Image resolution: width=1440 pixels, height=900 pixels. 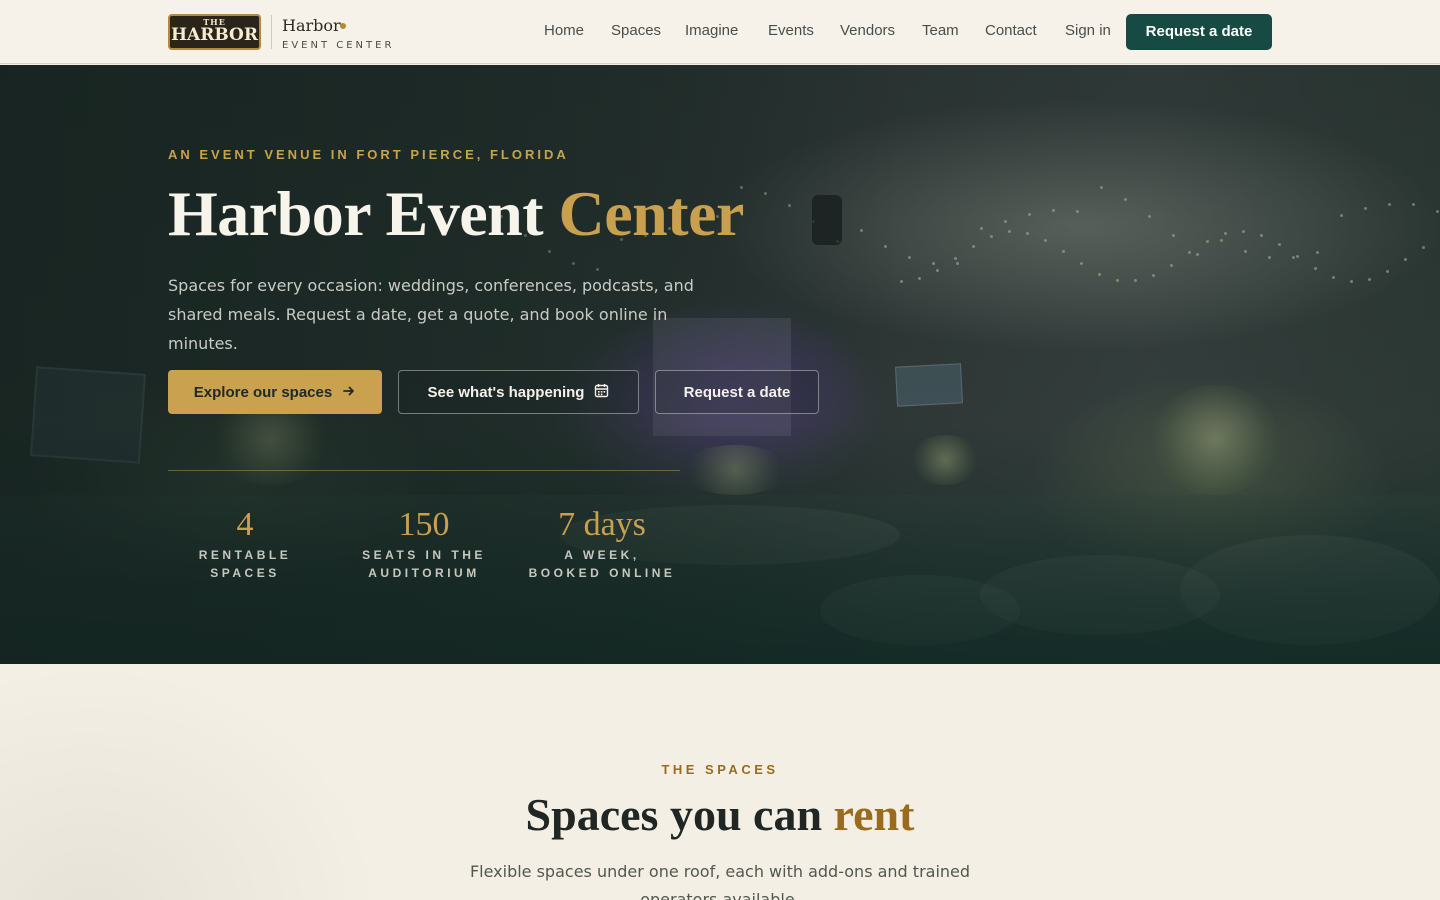 I want to click on spaces-title-main: Spaces you can, so click(x=674, y=814).